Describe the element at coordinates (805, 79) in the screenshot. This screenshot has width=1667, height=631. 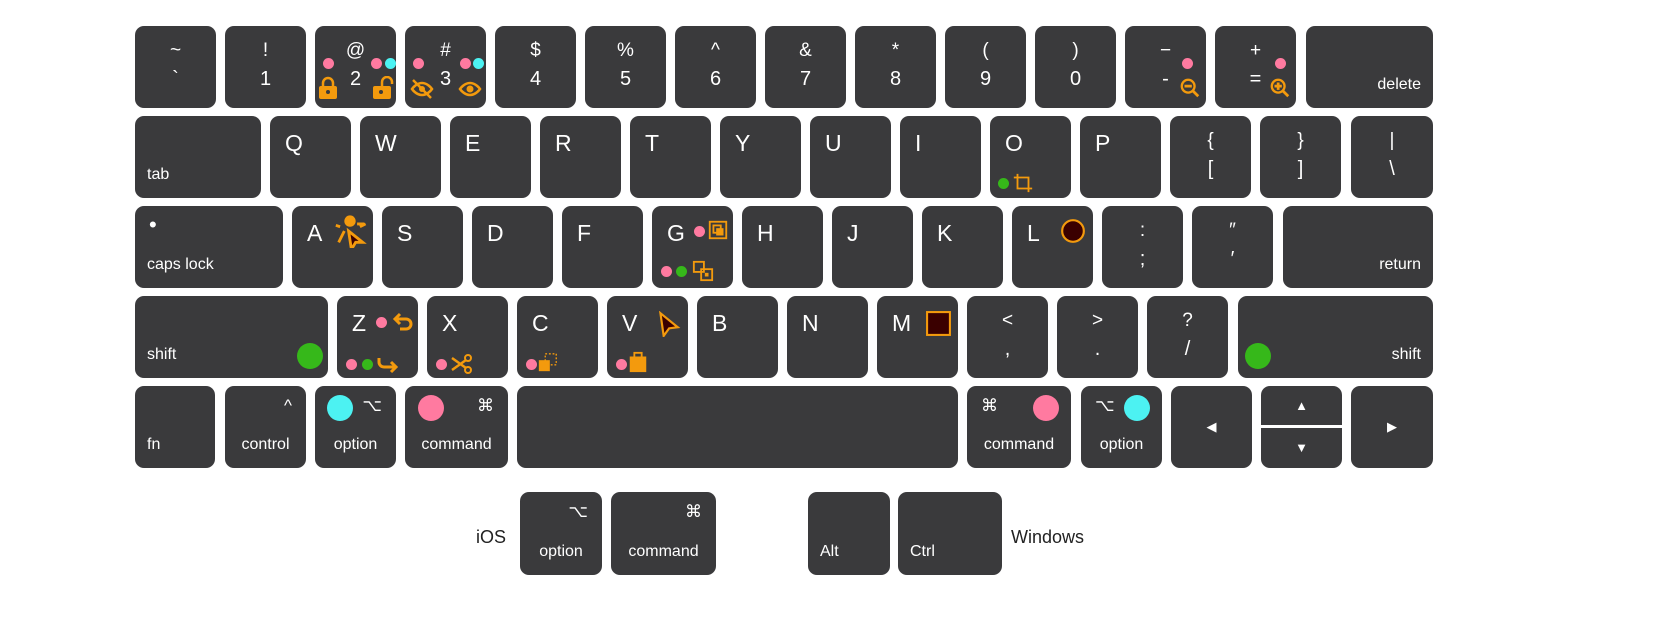
I see `key-bottom-legend: 7` at that location.